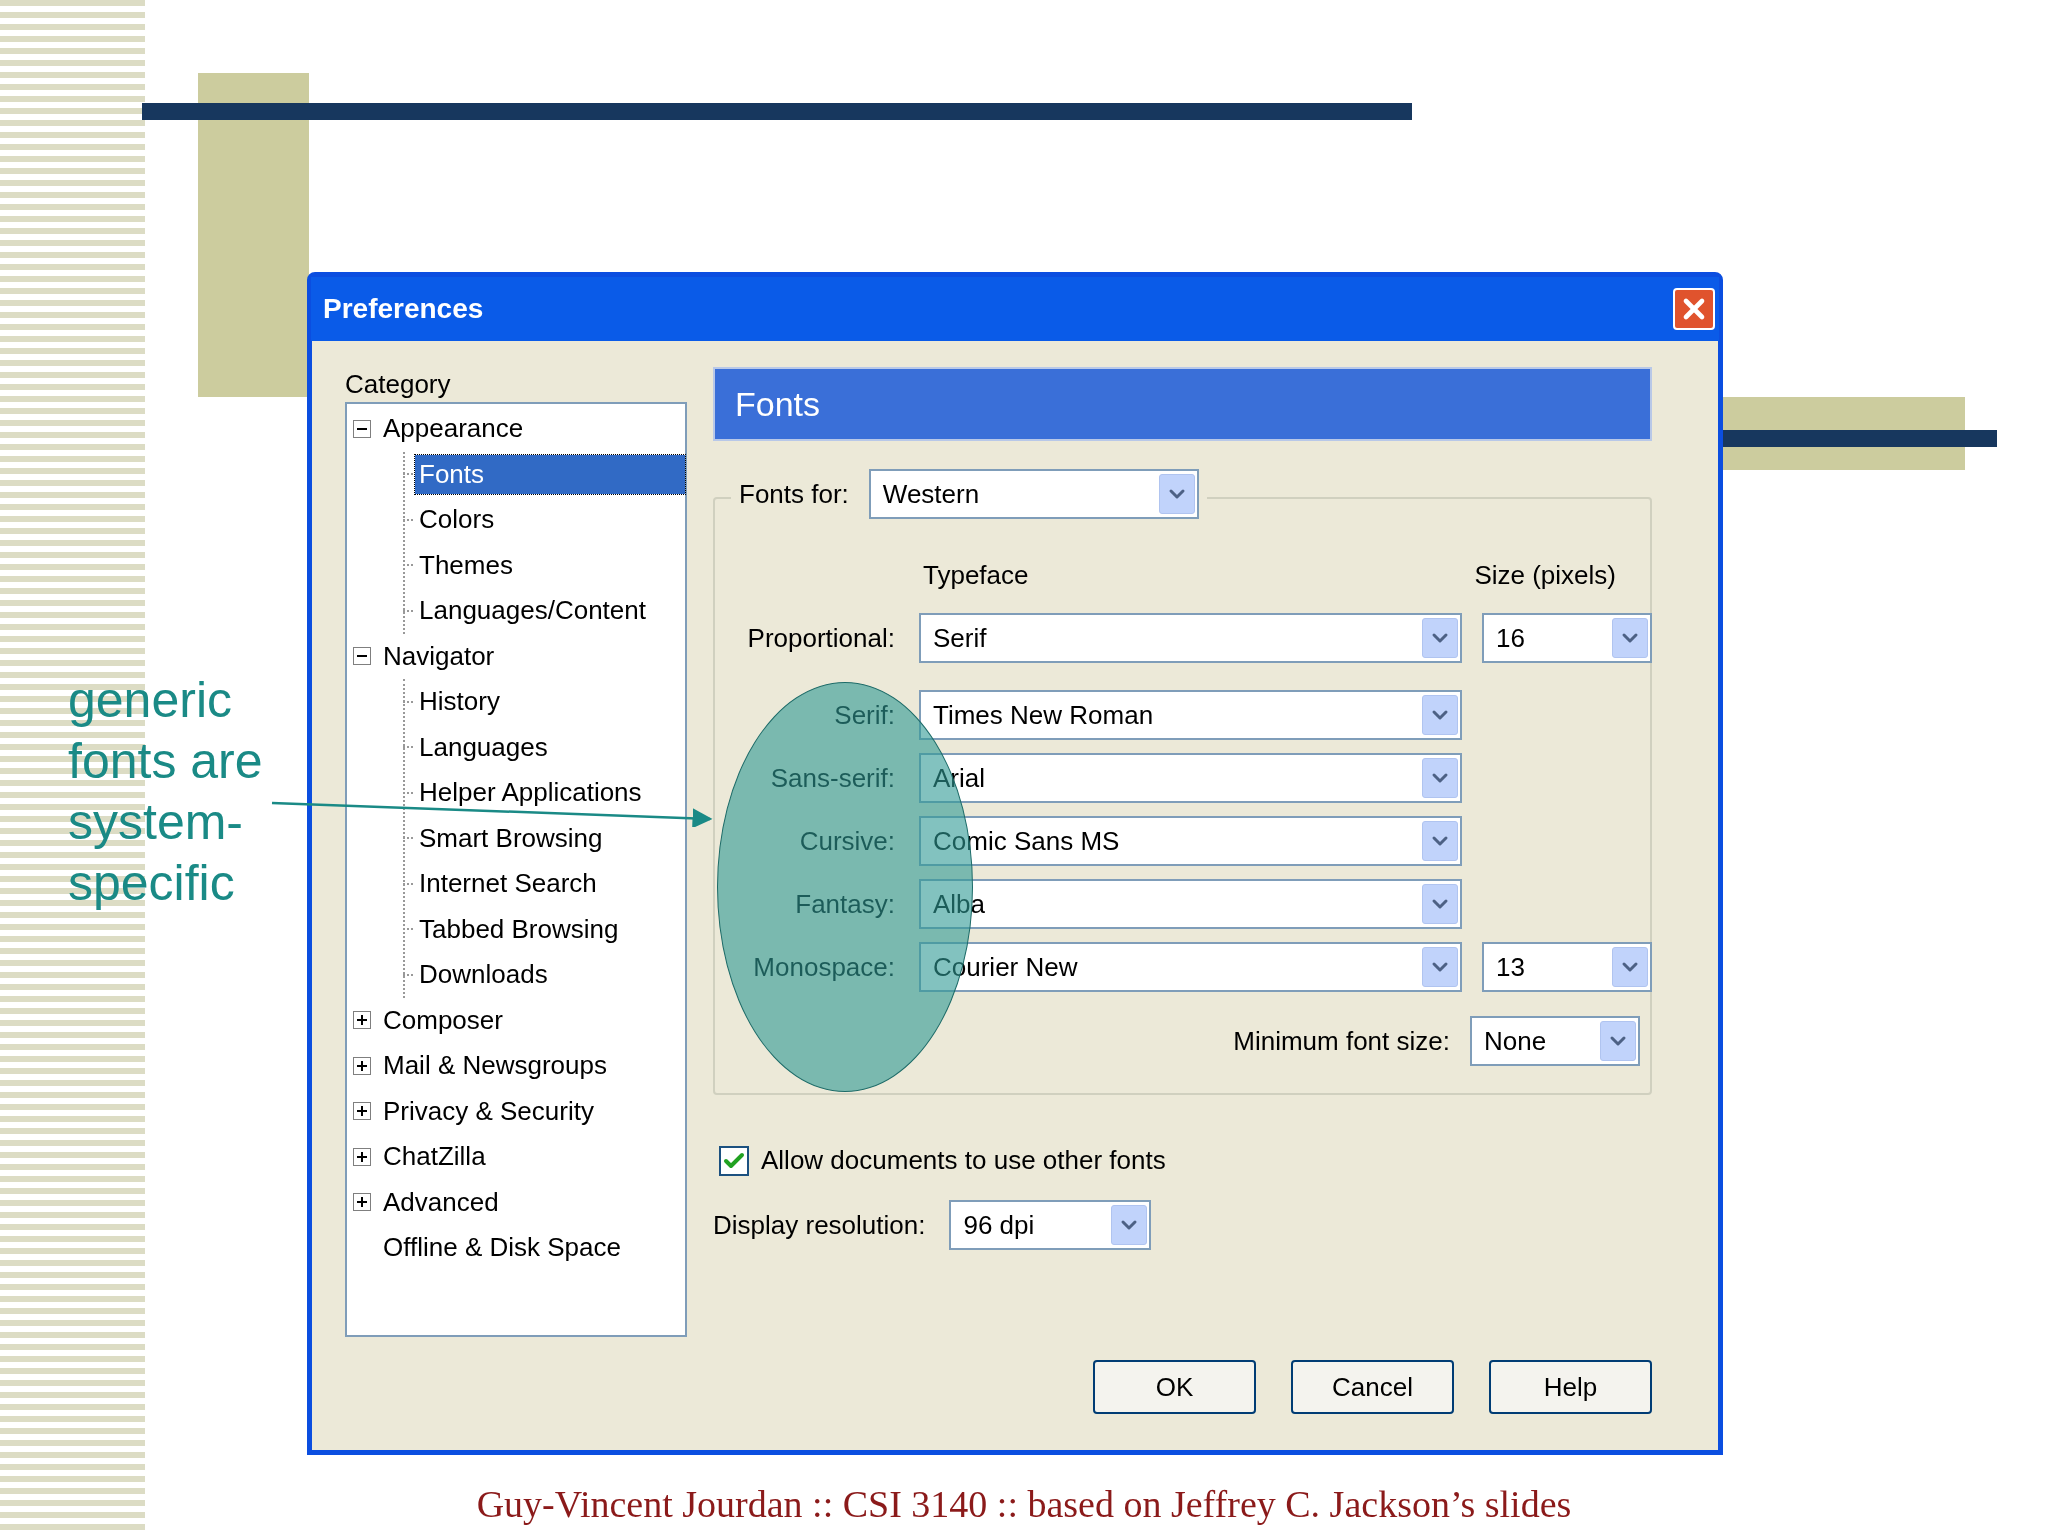  I want to click on slide-footer: Guy-Vincent Jourdan :: CSI 3140 :: based on Jeffrey C. Jackson’s slides, so click(1024, 1504).